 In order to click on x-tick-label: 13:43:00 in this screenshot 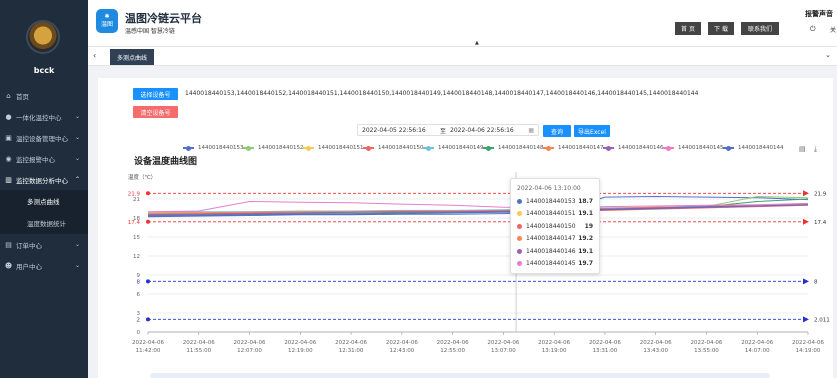, I will do `click(655, 351)`.